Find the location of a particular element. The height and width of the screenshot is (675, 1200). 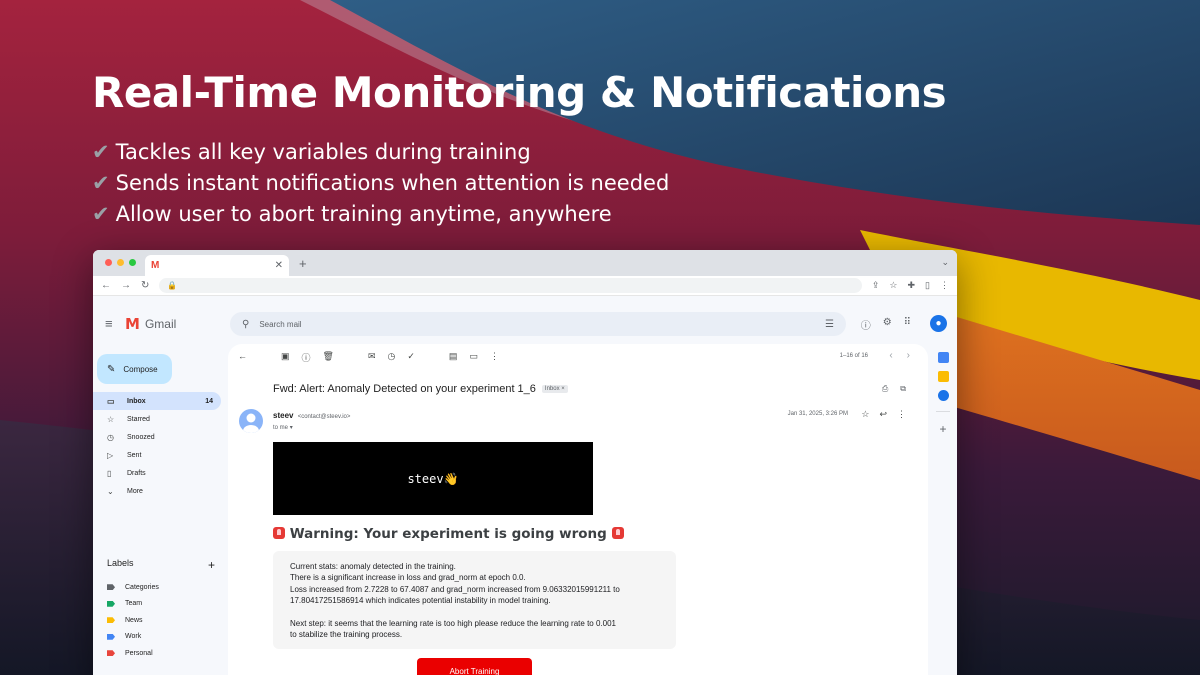

browser-tab-gmail: M ✕ is located at coordinates (217, 265).